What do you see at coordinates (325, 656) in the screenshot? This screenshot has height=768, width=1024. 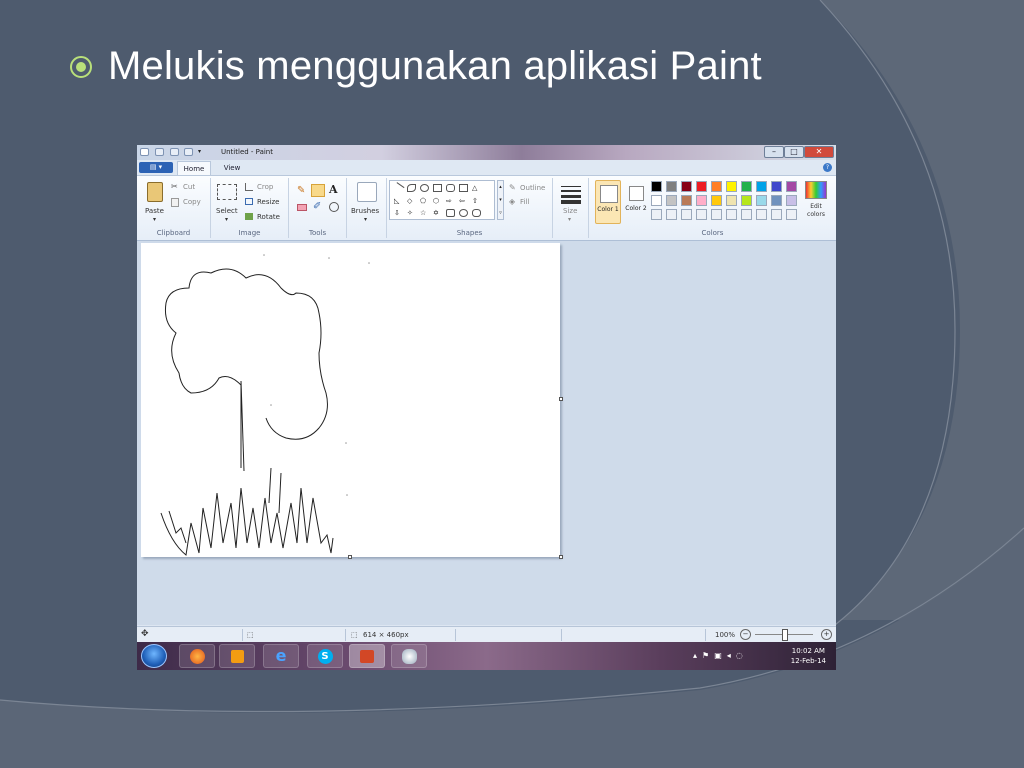 I see `skype-taskbar-icon: S` at bounding box center [325, 656].